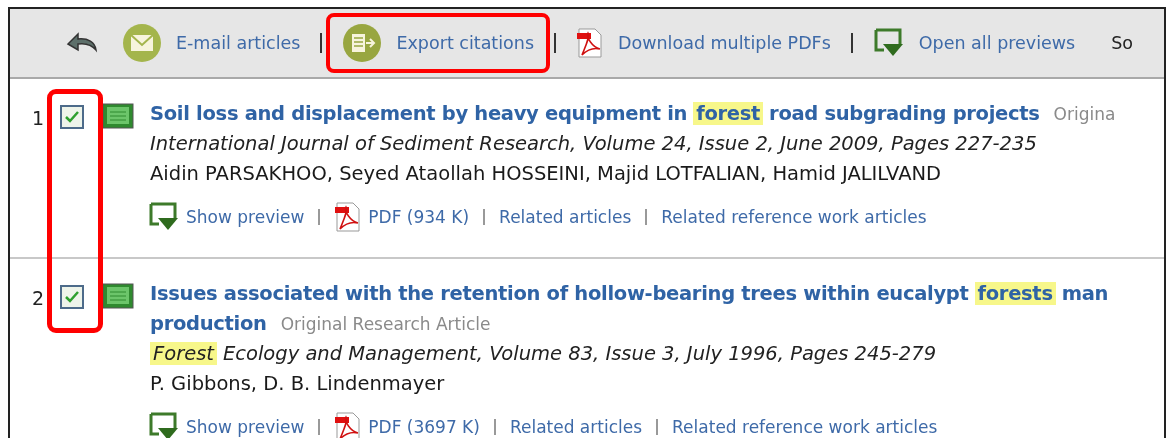 The width and height of the screenshot is (1166, 438). I want to click on toolbar-link: Download multiple PDFs, so click(703, 43).